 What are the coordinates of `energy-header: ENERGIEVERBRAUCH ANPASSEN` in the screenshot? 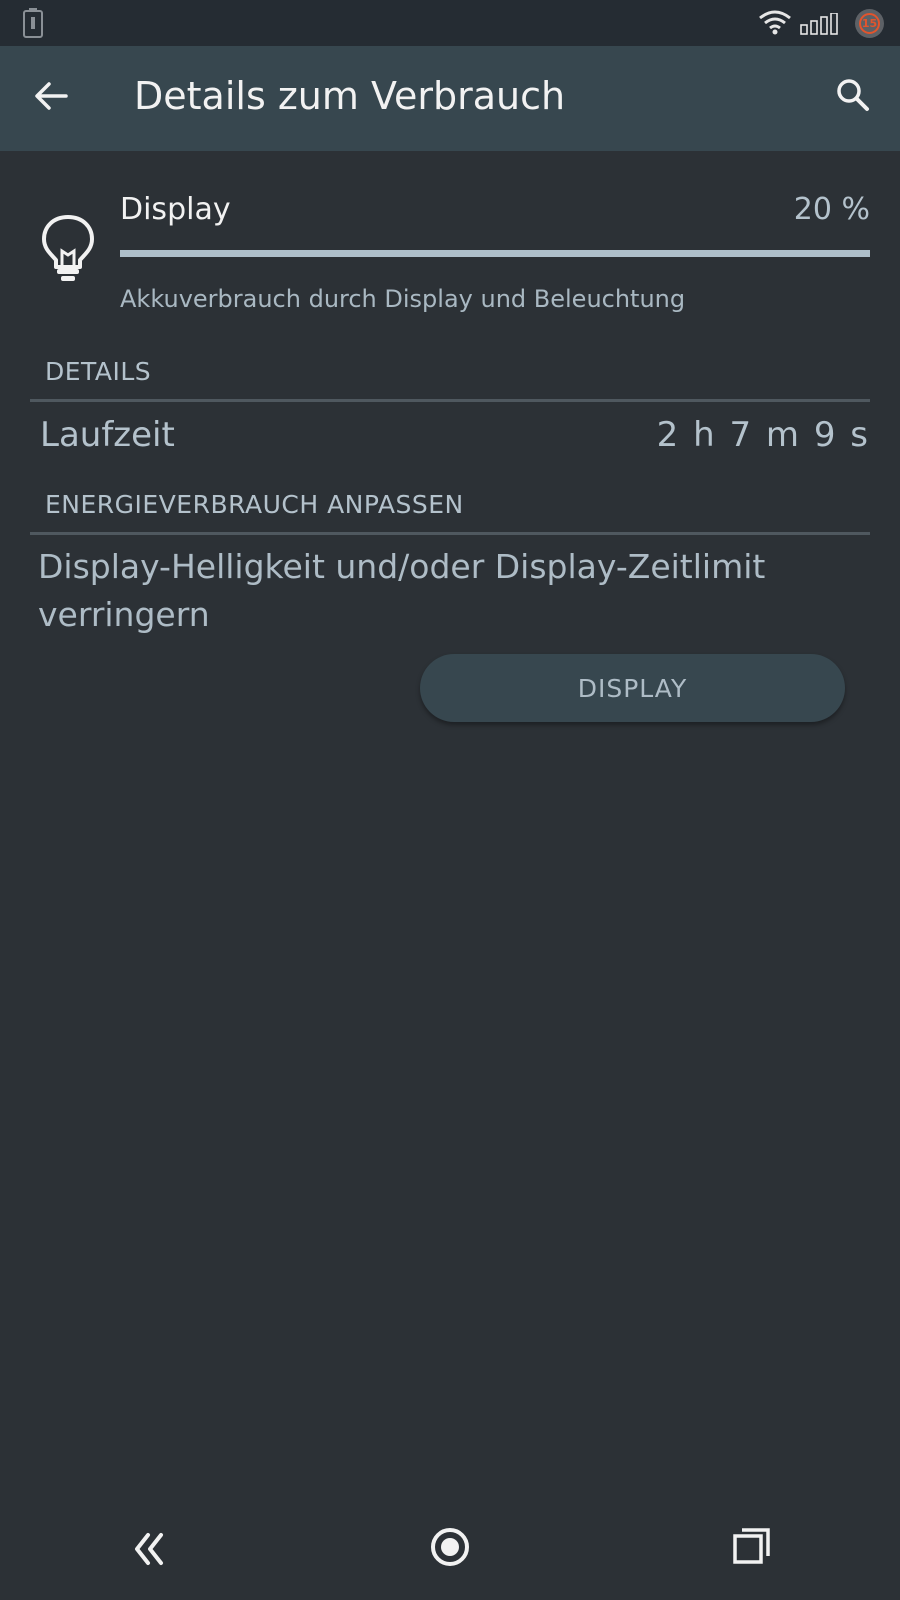 It's located at (254, 504).